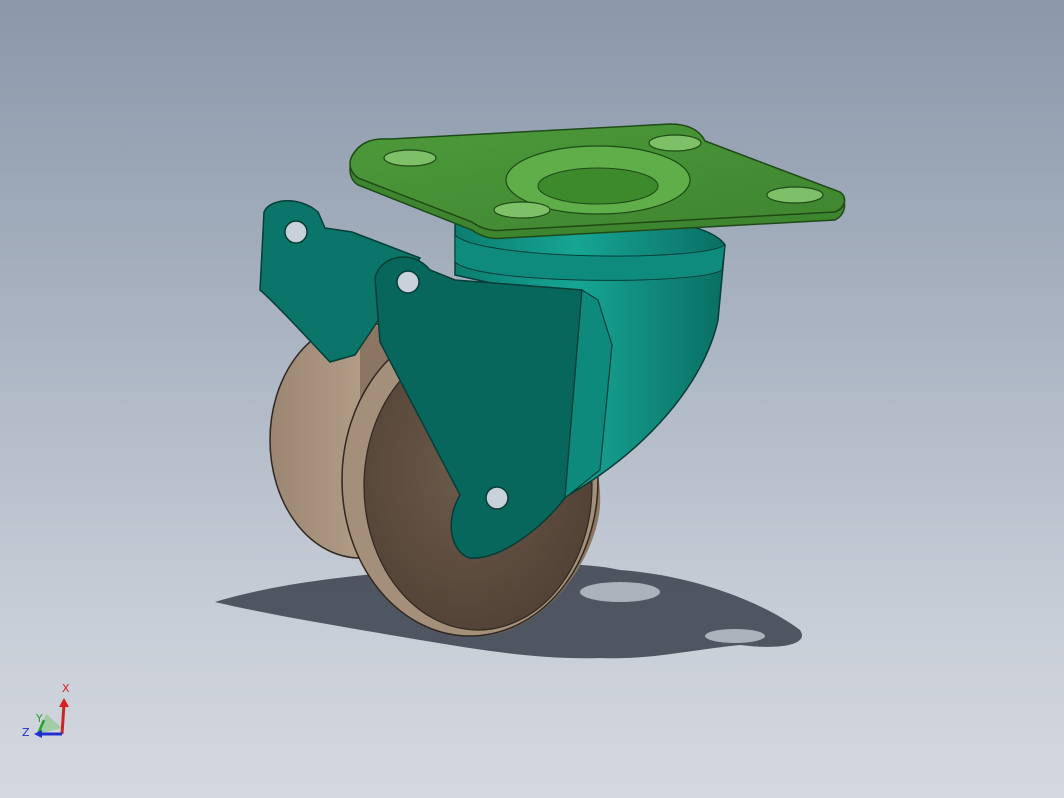  What do you see at coordinates (48, 723) in the screenshot?
I see `triad-y-axis: Y` at bounding box center [48, 723].